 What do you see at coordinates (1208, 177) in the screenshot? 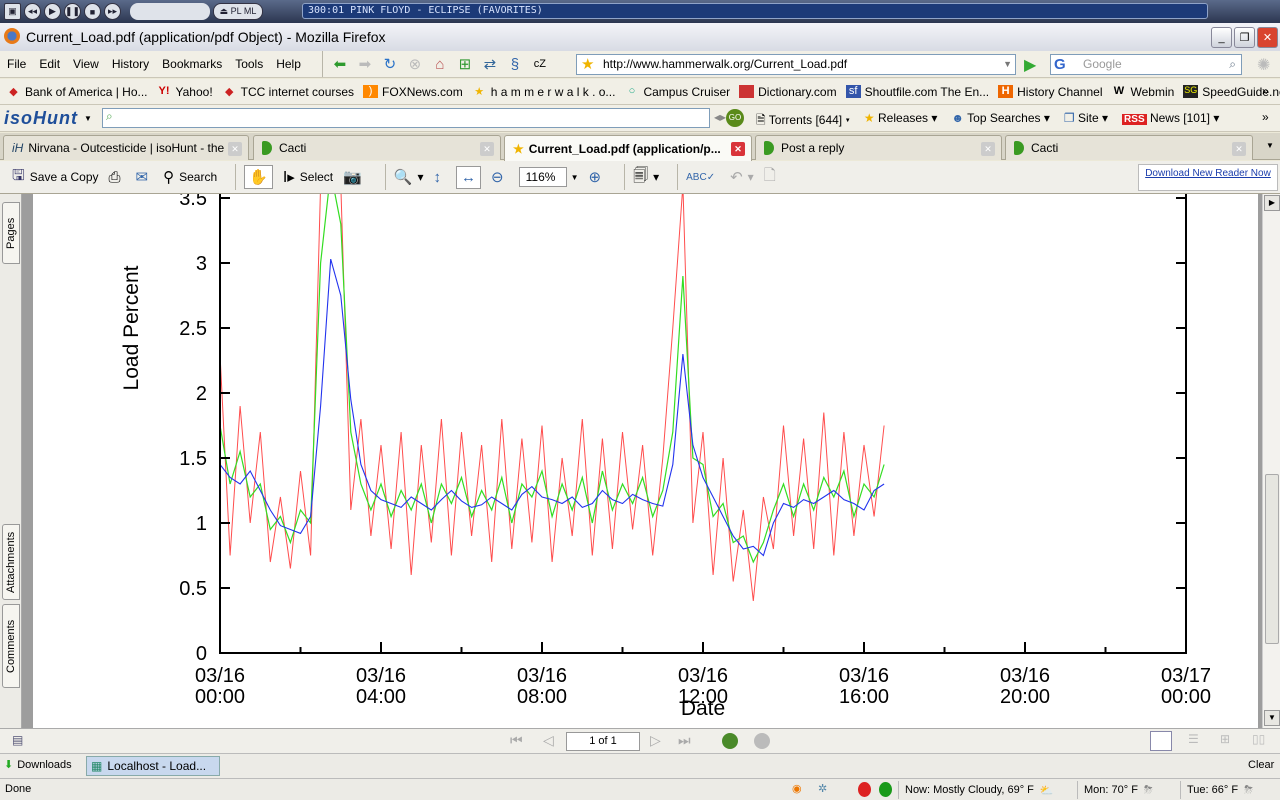
I see `download-reader-link: Download New Reader Now` at bounding box center [1208, 177].